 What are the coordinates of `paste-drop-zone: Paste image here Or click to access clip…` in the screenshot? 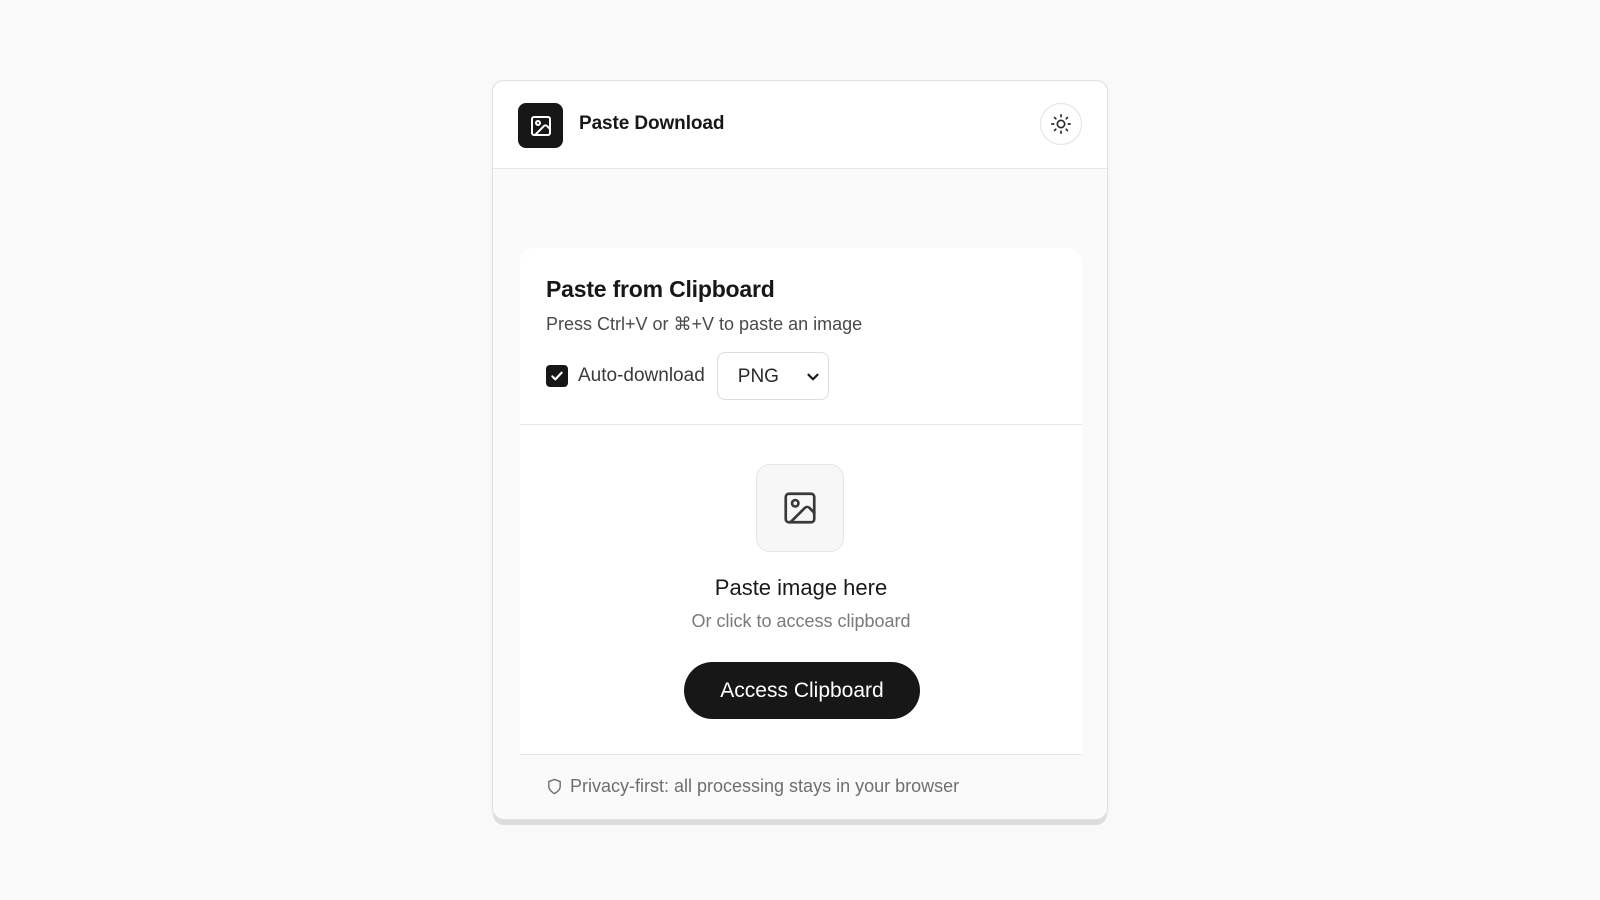 It's located at (801, 589).